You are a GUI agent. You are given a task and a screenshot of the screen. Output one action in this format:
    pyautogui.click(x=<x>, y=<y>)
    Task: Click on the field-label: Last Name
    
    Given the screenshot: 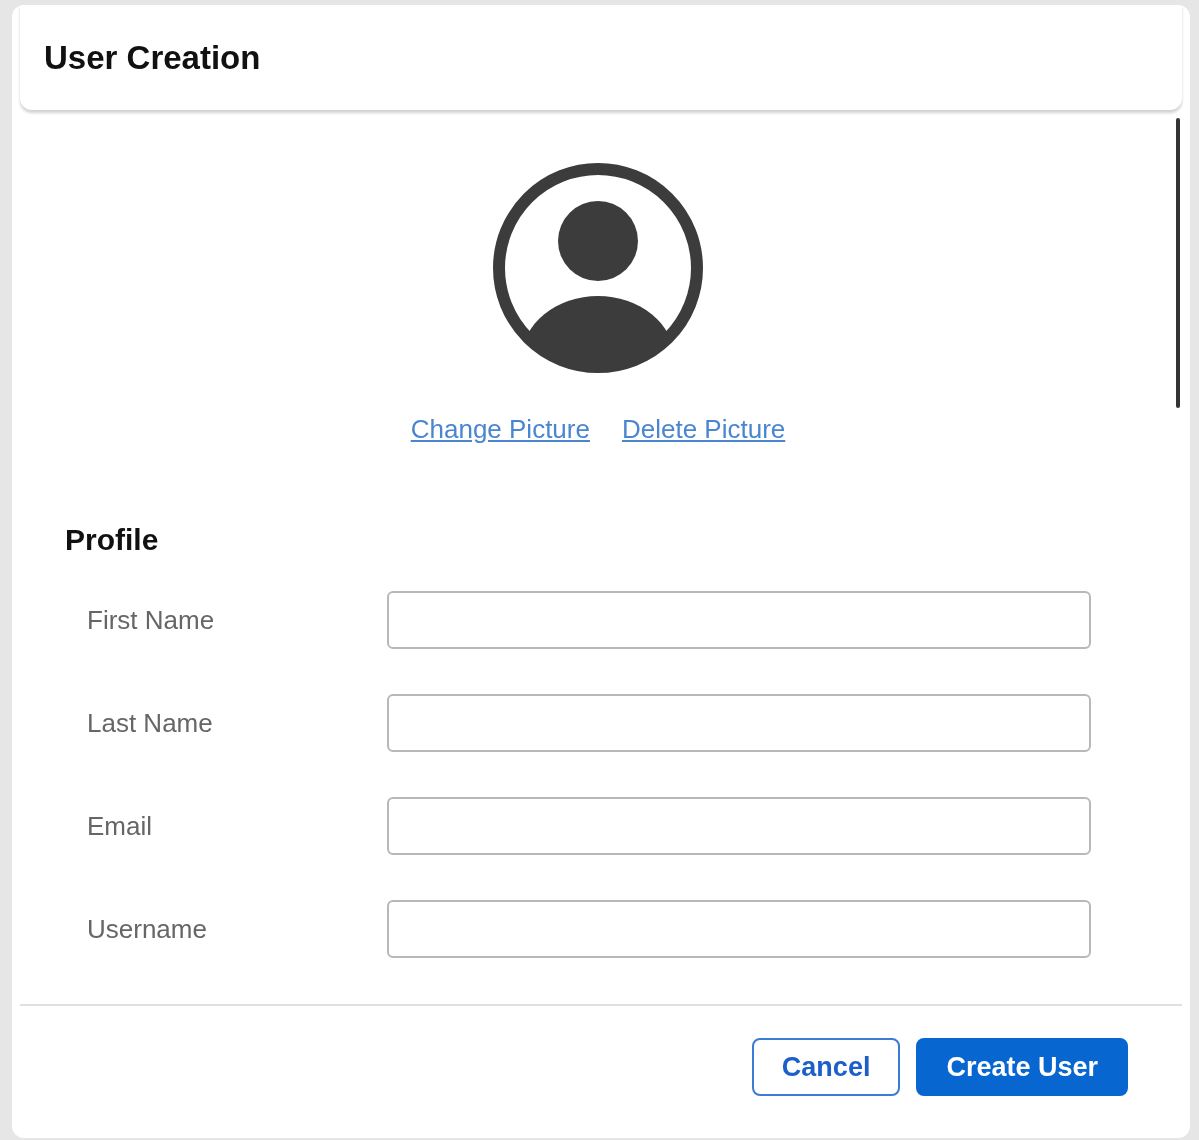 What is the action you would take?
    pyautogui.click(x=150, y=723)
    